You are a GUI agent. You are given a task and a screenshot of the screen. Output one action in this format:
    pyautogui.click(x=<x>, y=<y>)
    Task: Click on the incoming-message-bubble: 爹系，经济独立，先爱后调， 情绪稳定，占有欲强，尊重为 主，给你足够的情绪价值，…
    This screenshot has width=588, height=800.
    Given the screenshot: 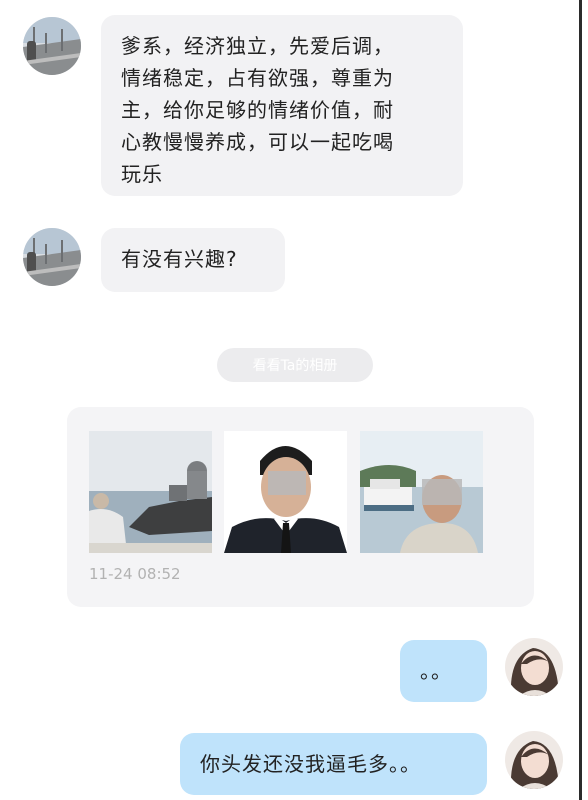 What is the action you would take?
    pyautogui.click(x=282, y=105)
    